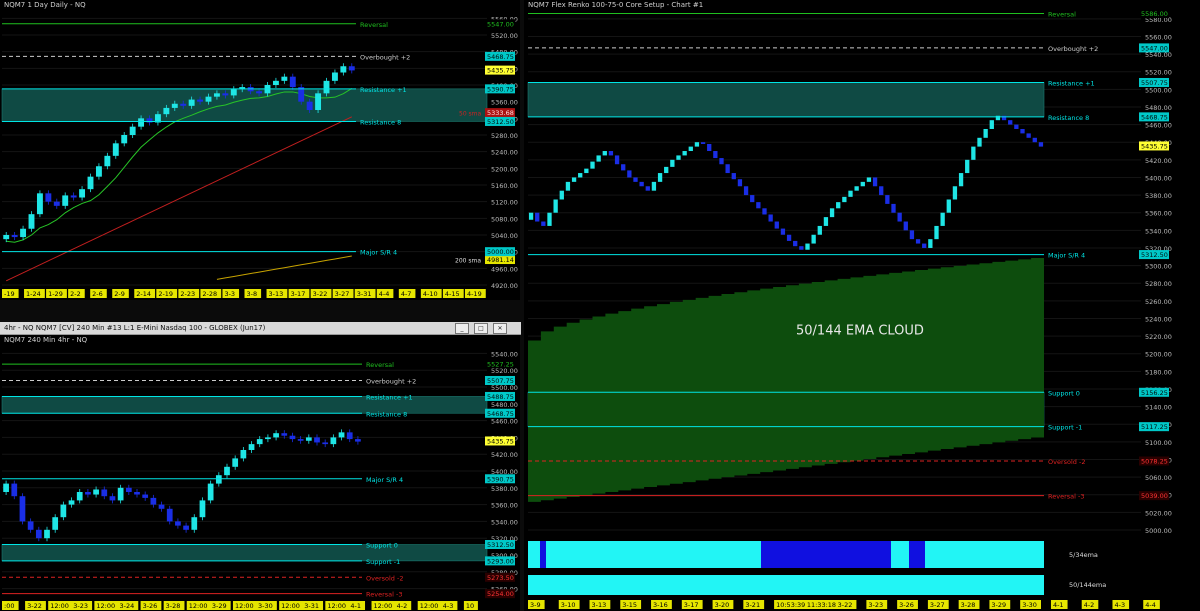  What do you see at coordinates (481, 328) in the screenshot?
I see `maximize-icon: □` at bounding box center [481, 328].